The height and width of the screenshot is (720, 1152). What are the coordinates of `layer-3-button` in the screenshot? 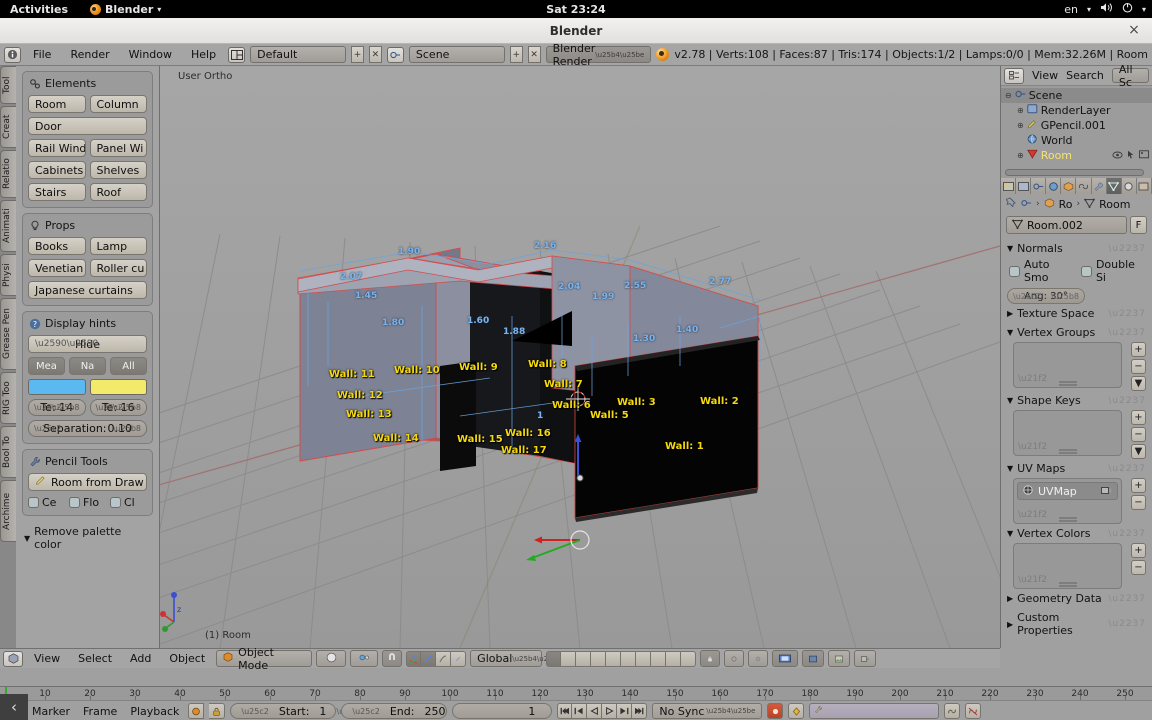 It's located at (584, 658).